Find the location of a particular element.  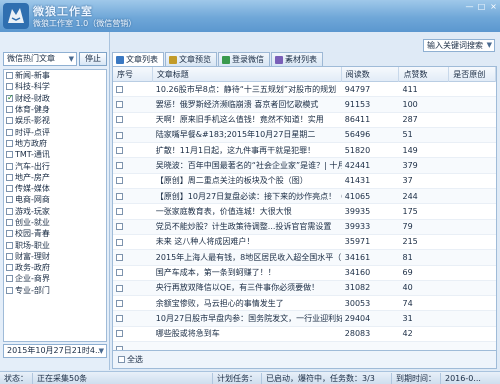

table-row: 10月27日股市早盘内参：国务院发文，一行业迎利好 29404 31 is located at coordinates (304, 319).